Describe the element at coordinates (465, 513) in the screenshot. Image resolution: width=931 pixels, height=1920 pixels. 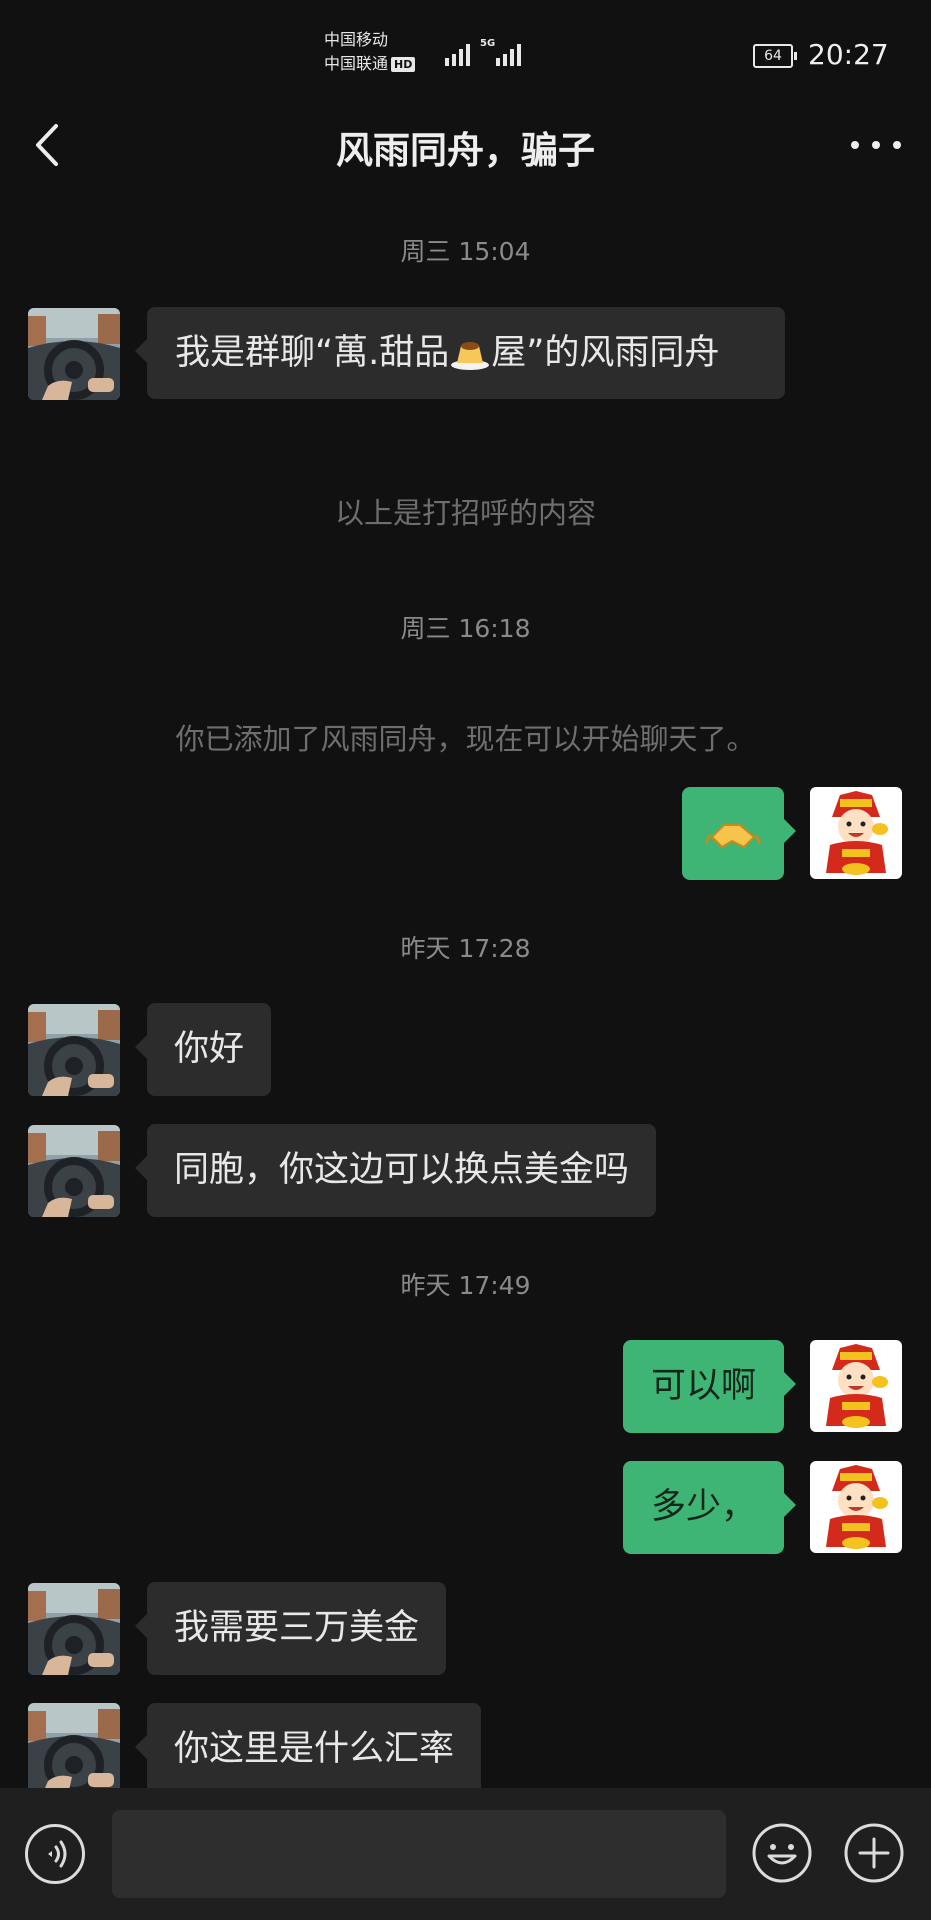
I see `system-message: 以上是打招呼的内容` at that location.